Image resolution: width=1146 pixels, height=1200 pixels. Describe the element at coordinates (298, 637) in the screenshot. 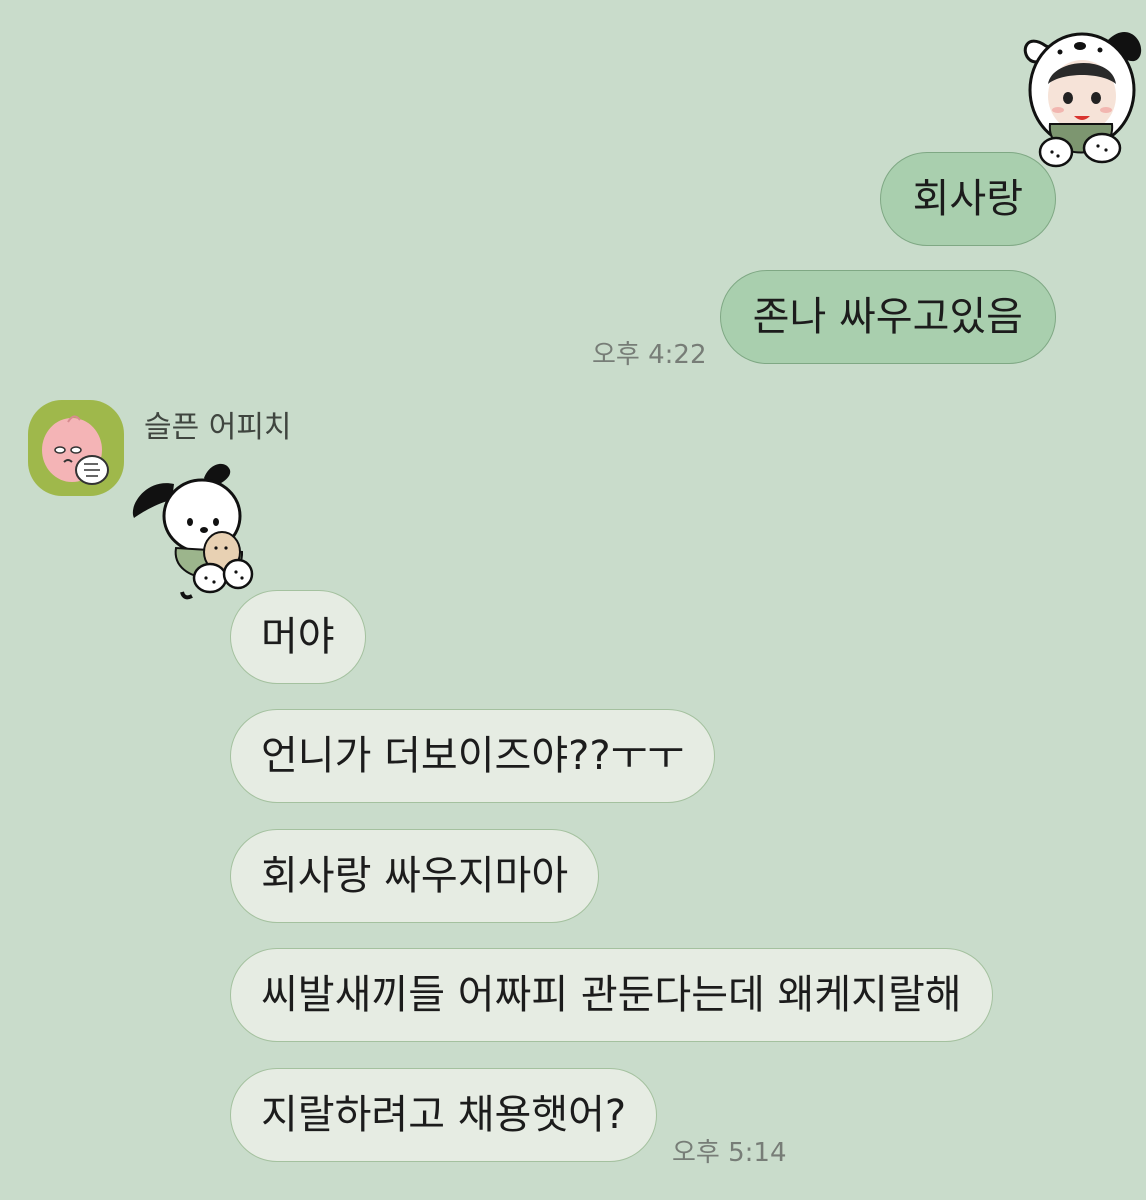

I see `incoming-message: 머야` at that location.